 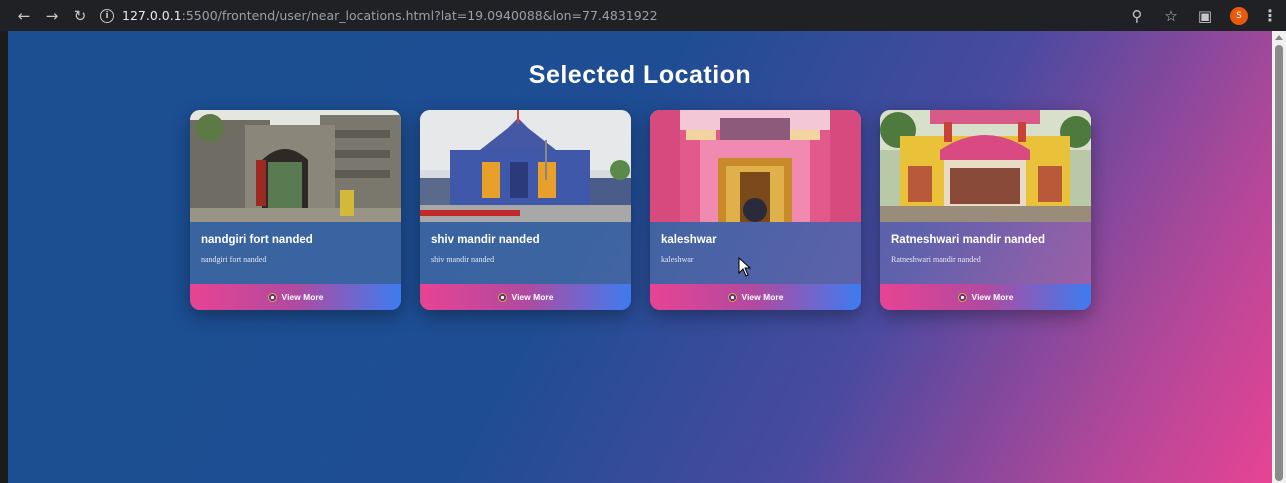 What do you see at coordinates (745, 267) in the screenshot?
I see `mouse-cursor-icon` at bounding box center [745, 267].